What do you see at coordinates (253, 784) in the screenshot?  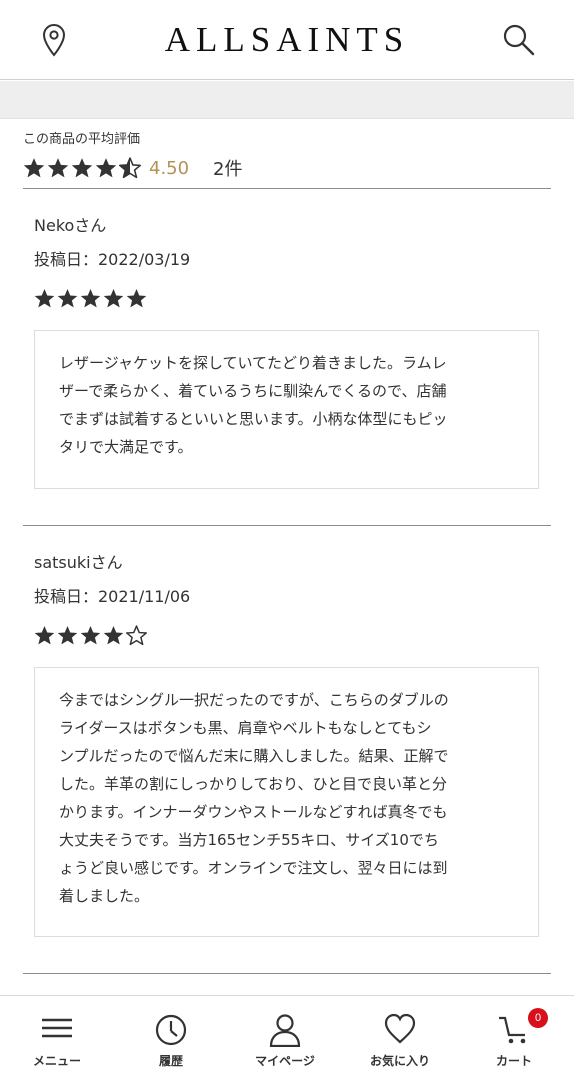 I see `review-text-line: した。羊革の割にしっかりしており、ひと目で良い革と分` at bounding box center [253, 784].